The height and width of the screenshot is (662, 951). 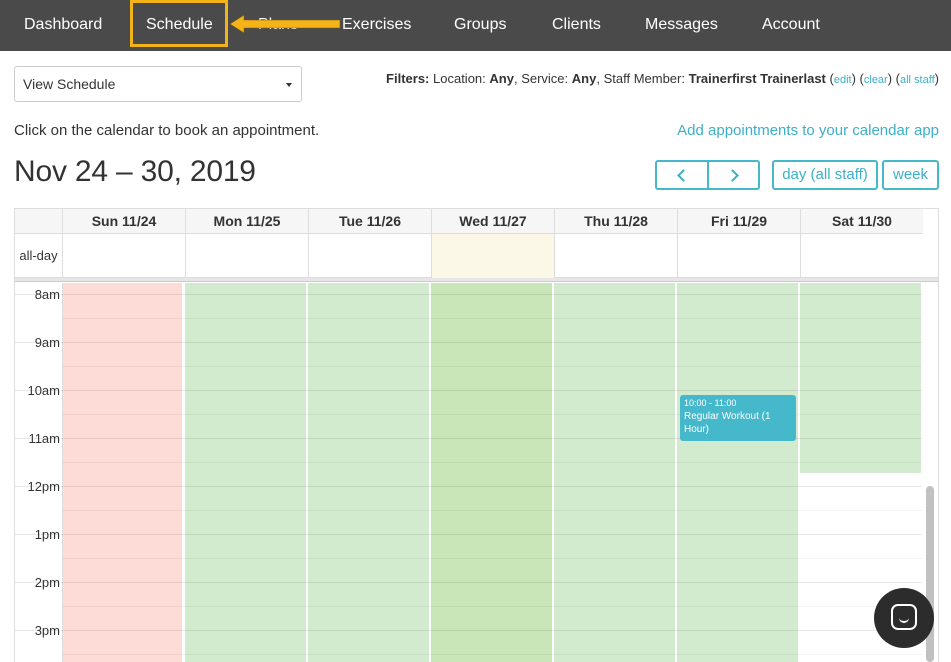 I want to click on left-arrow-icon, so click(x=285, y=24).